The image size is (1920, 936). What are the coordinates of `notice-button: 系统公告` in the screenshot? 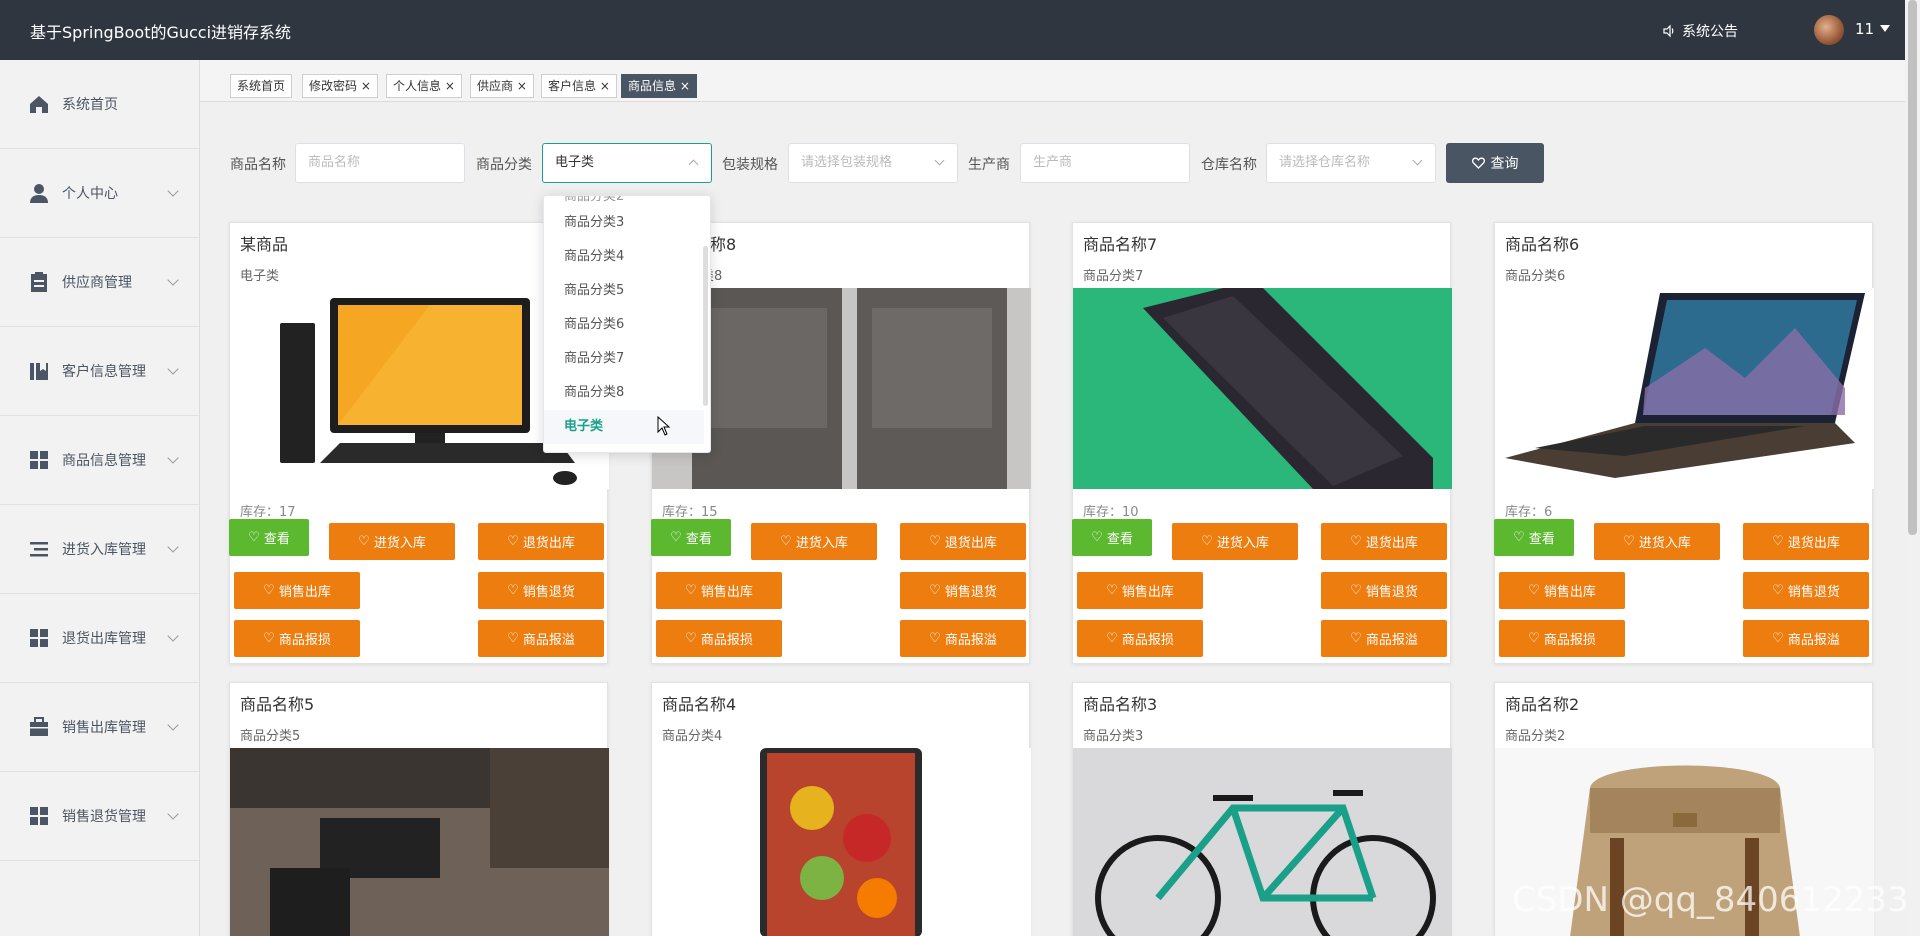 It's located at (1700, 31).